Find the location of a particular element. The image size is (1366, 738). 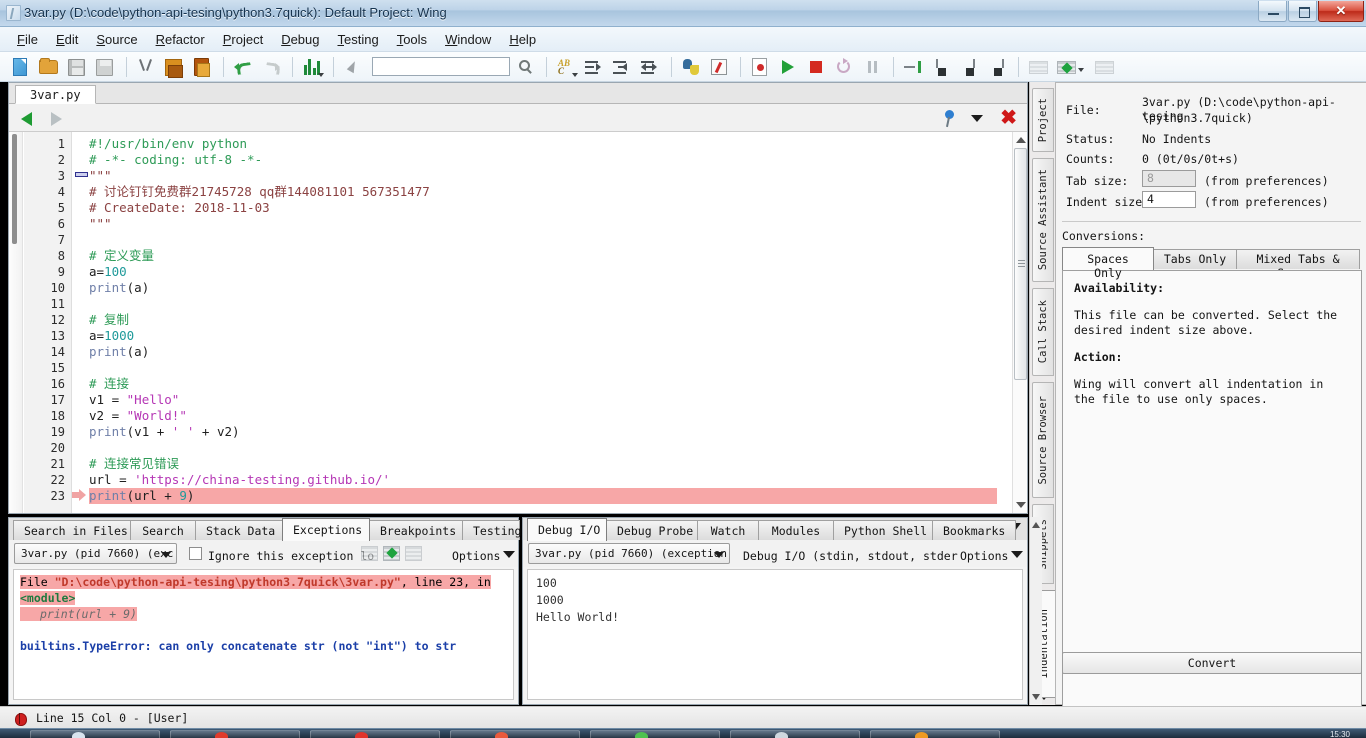

scroll-down-icon is located at coordinates (1021, 505).